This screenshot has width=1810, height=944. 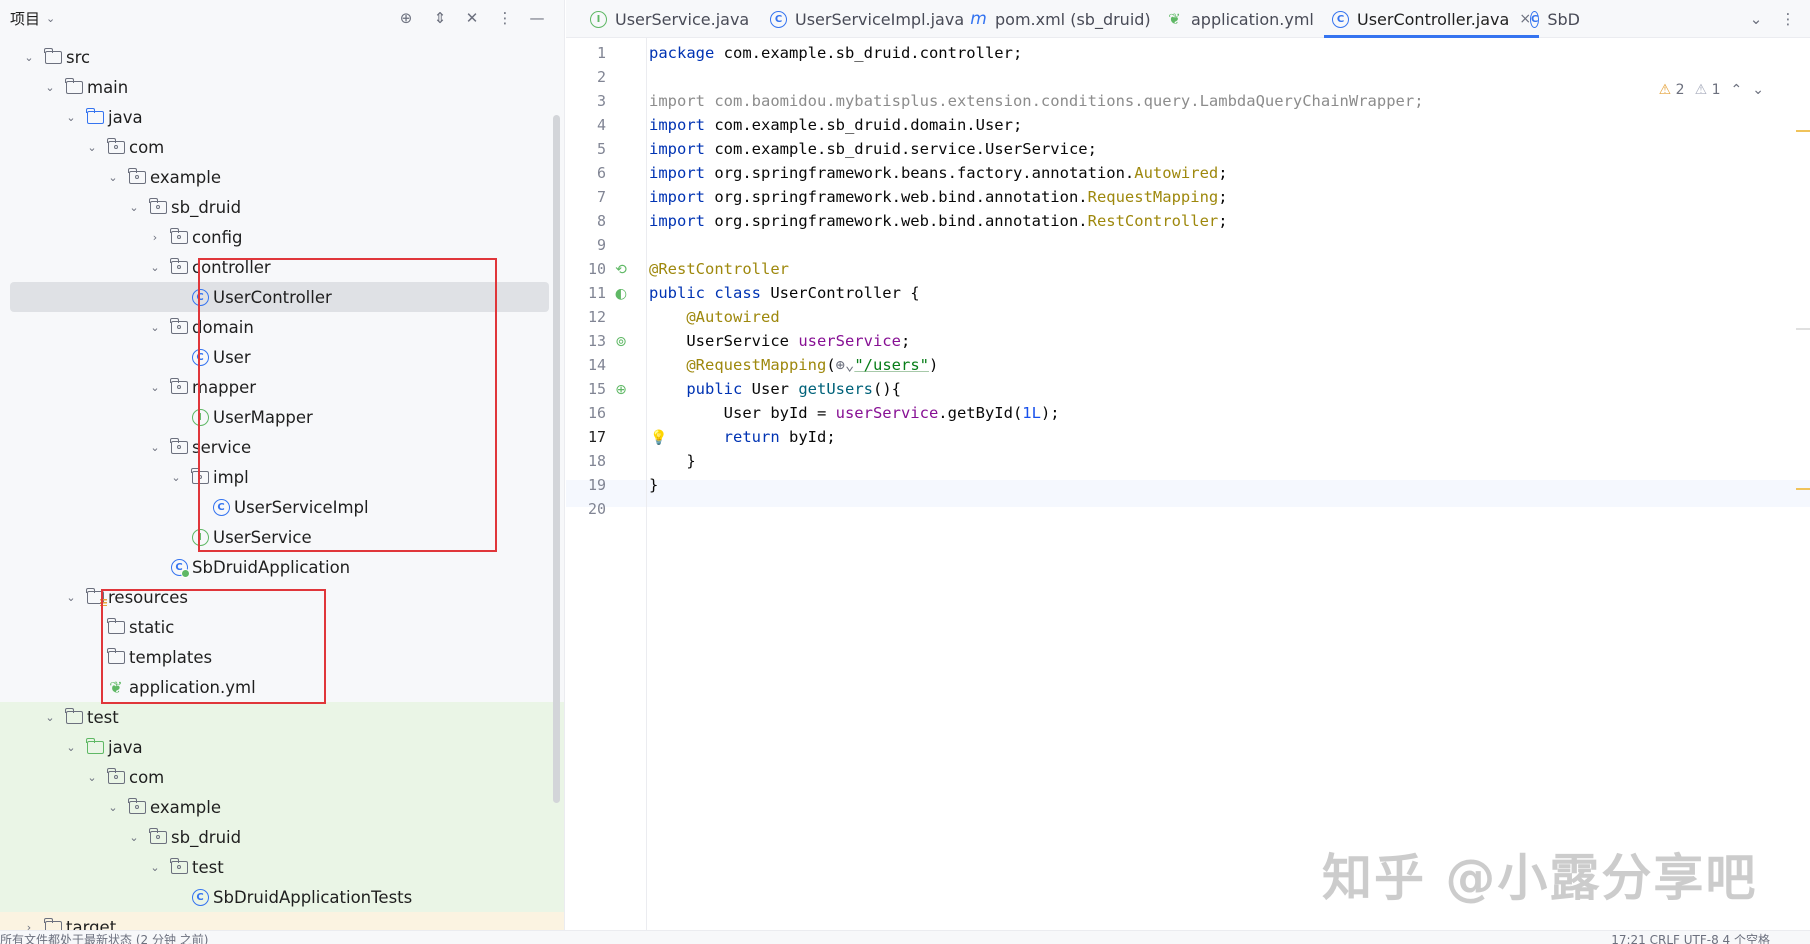 What do you see at coordinates (586, 437) in the screenshot?
I see `line-number: 17` at bounding box center [586, 437].